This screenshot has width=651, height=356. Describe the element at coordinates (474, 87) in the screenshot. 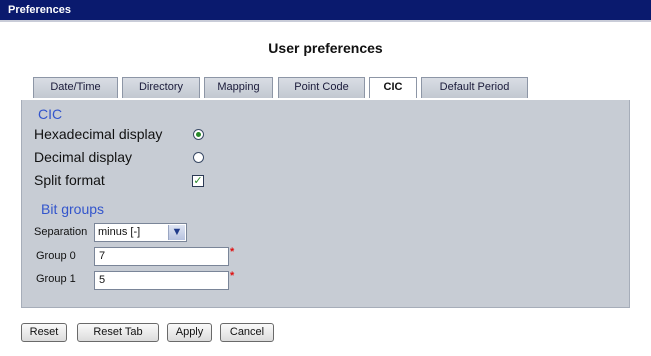

I see `tab-default-period: Default Period` at that location.